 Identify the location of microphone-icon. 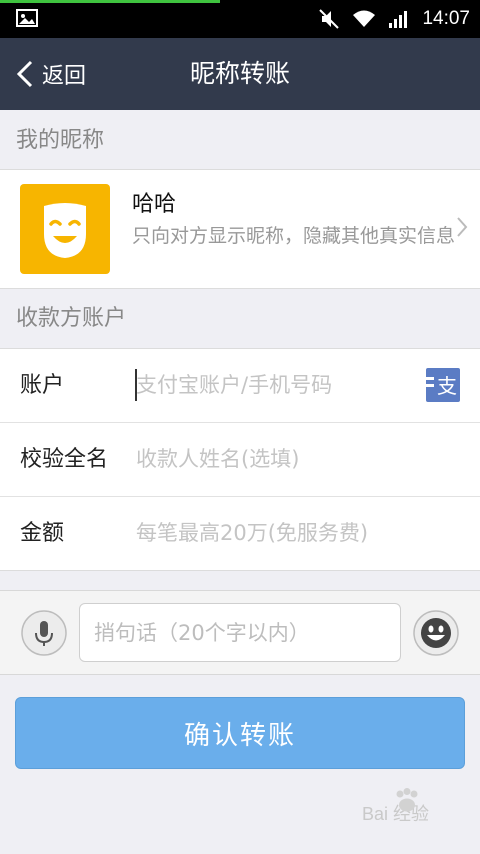
(44, 633).